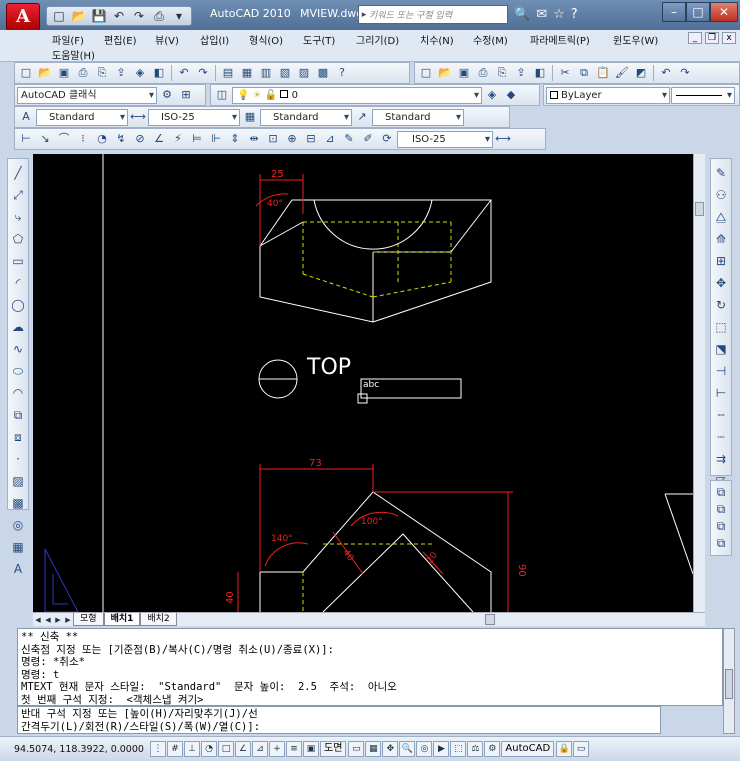  I want to click on ellipse-arc-icon: ◠, so click(18, 393).